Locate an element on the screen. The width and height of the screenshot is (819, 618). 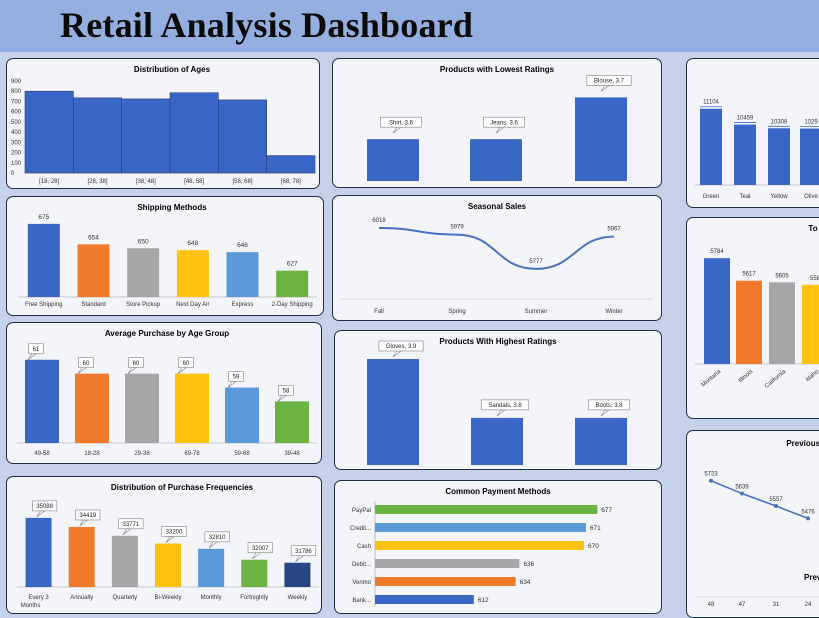
shipping-xtick: Next Day Air is located at coordinates (192, 305).